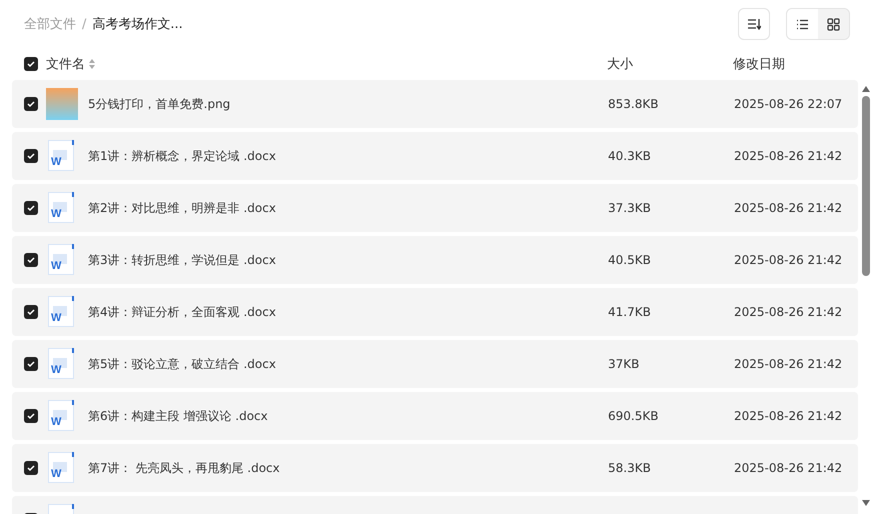 Image resolution: width=874 pixels, height=514 pixels. What do you see at coordinates (630, 156) in the screenshot?
I see `file-size: 40.3KB` at bounding box center [630, 156].